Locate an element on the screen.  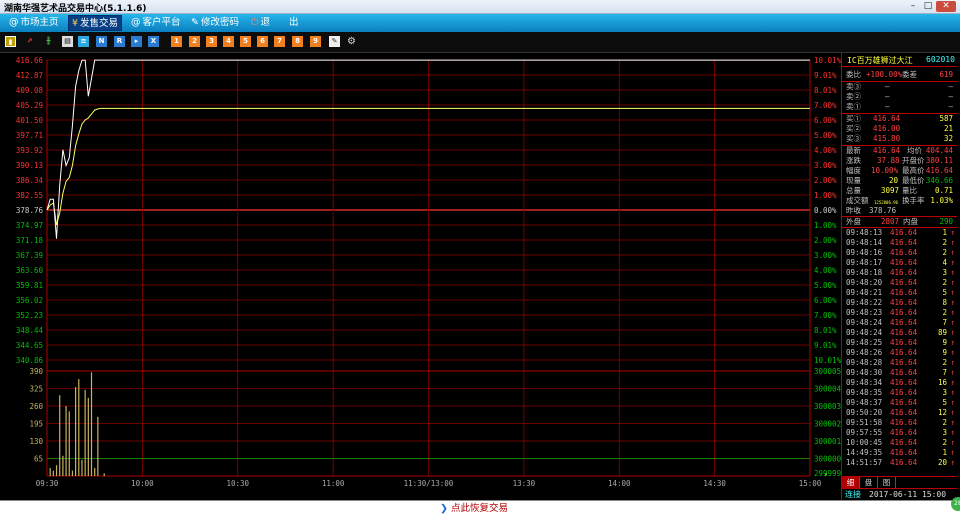
close-button: ✕ is located at coordinates (946, 6).